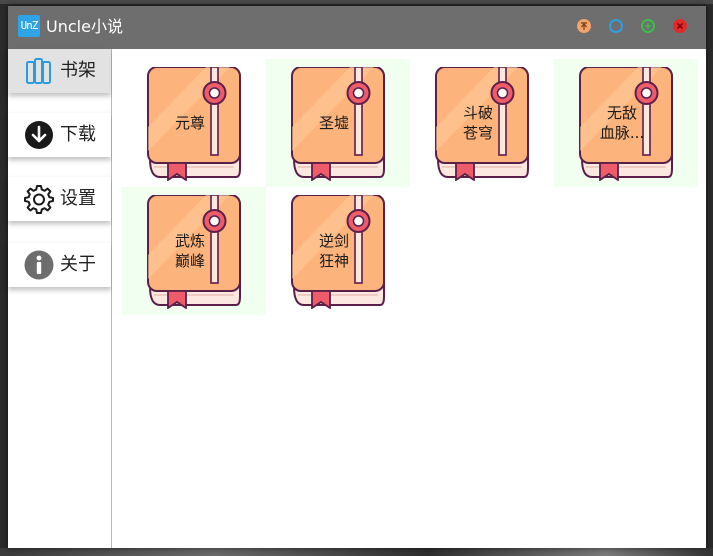  What do you see at coordinates (84, 26) in the screenshot?
I see `window-title: Uncle小说` at bounding box center [84, 26].